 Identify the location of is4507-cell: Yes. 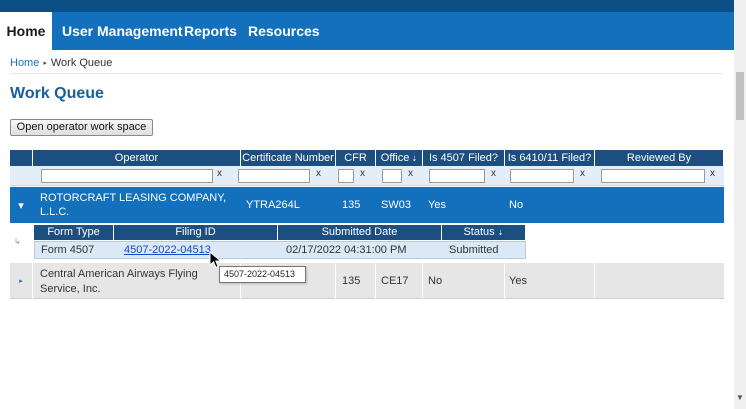
(437, 205).